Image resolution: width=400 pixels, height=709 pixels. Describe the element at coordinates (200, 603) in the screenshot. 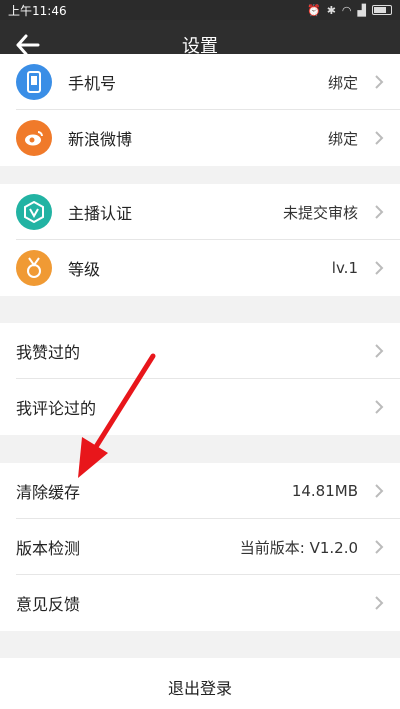

I see `settings-row-feedback: 意见反馈` at that location.